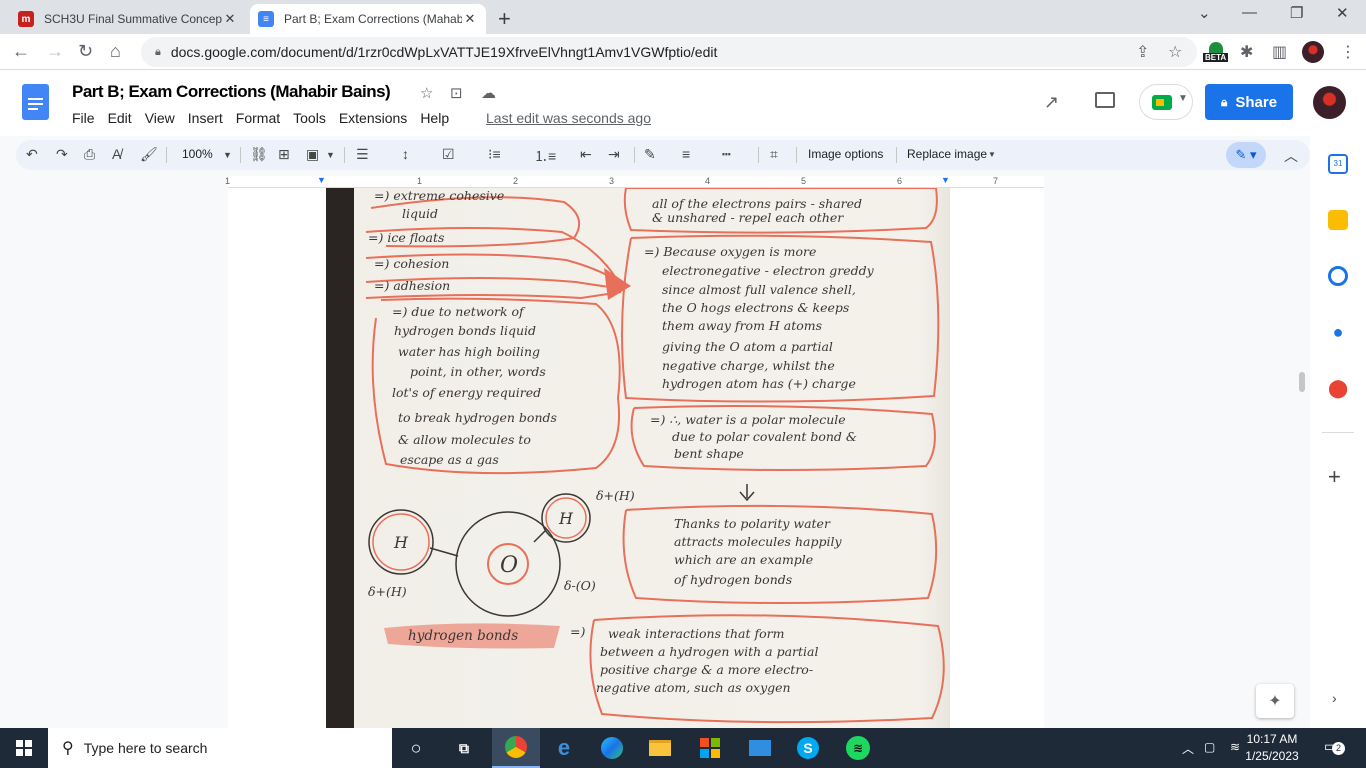 This screenshot has width=1366, height=768. What do you see at coordinates (1235, 747) in the screenshot?
I see `wifi-icon: ≋` at bounding box center [1235, 747].